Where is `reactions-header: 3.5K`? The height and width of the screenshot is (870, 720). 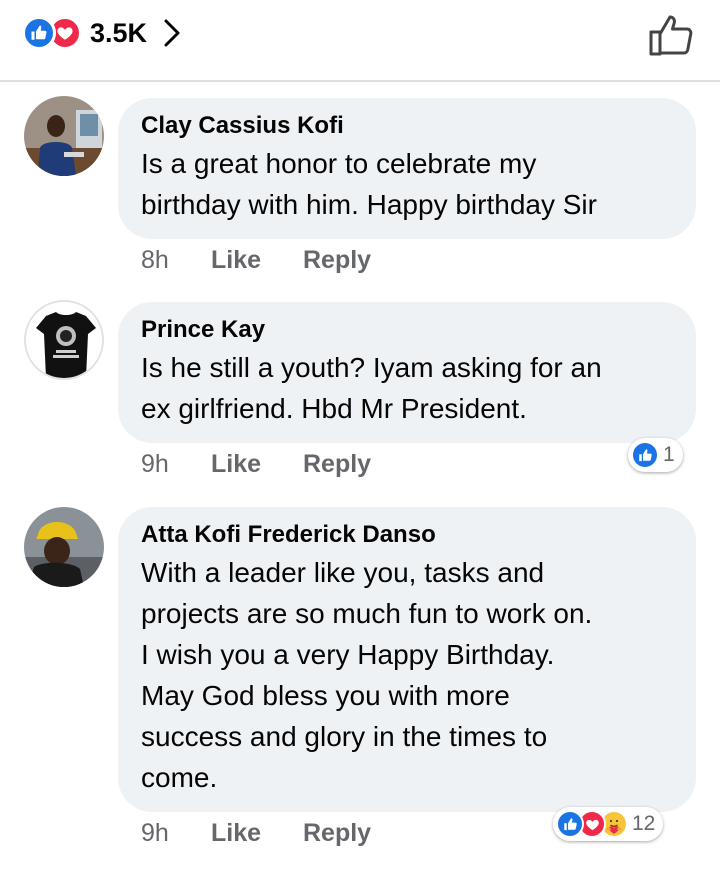 reactions-header: 3.5K is located at coordinates (360, 41).